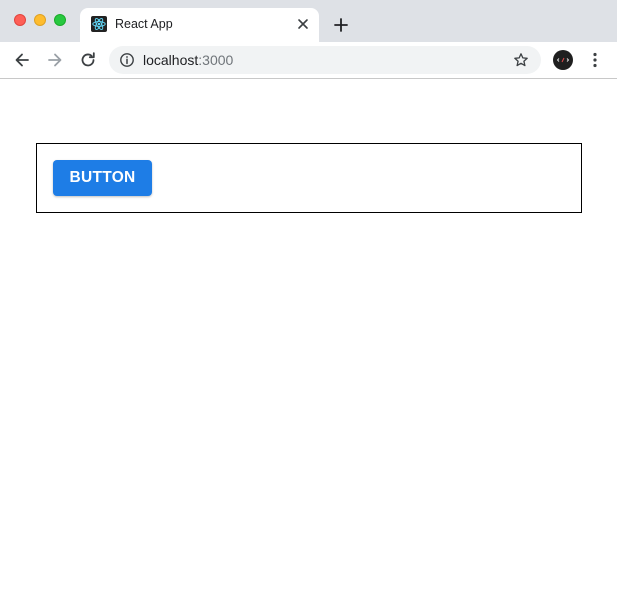 The image size is (617, 613). What do you see at coordinates (127, 60) in the screenshot?
I see `info-icon` at bounding box center [127, 60].